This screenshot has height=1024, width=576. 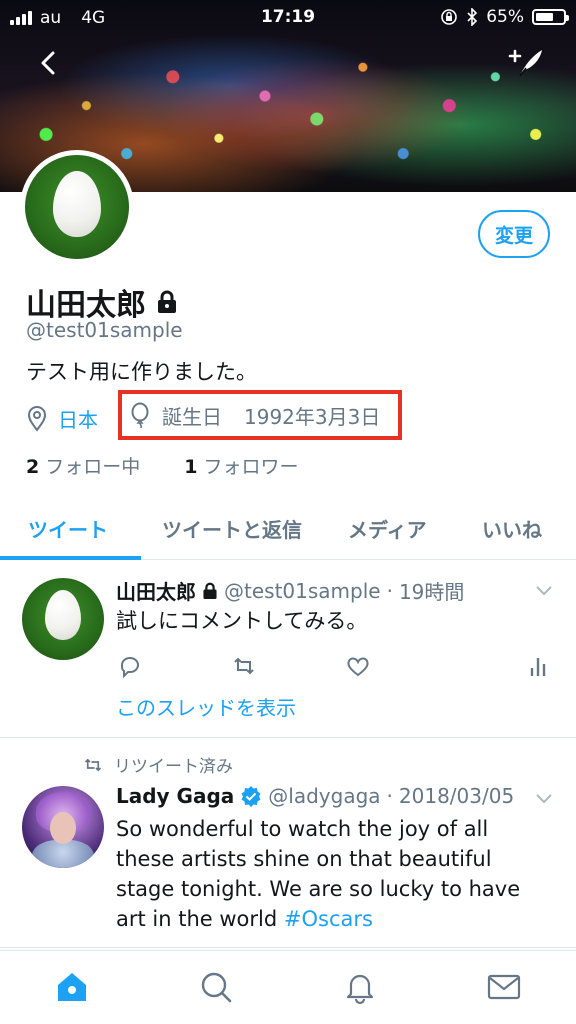 What do you see at coordinates (251, 796) in the screenshot?
I see `verified-badge-icon` at bounding box center [251, 796].